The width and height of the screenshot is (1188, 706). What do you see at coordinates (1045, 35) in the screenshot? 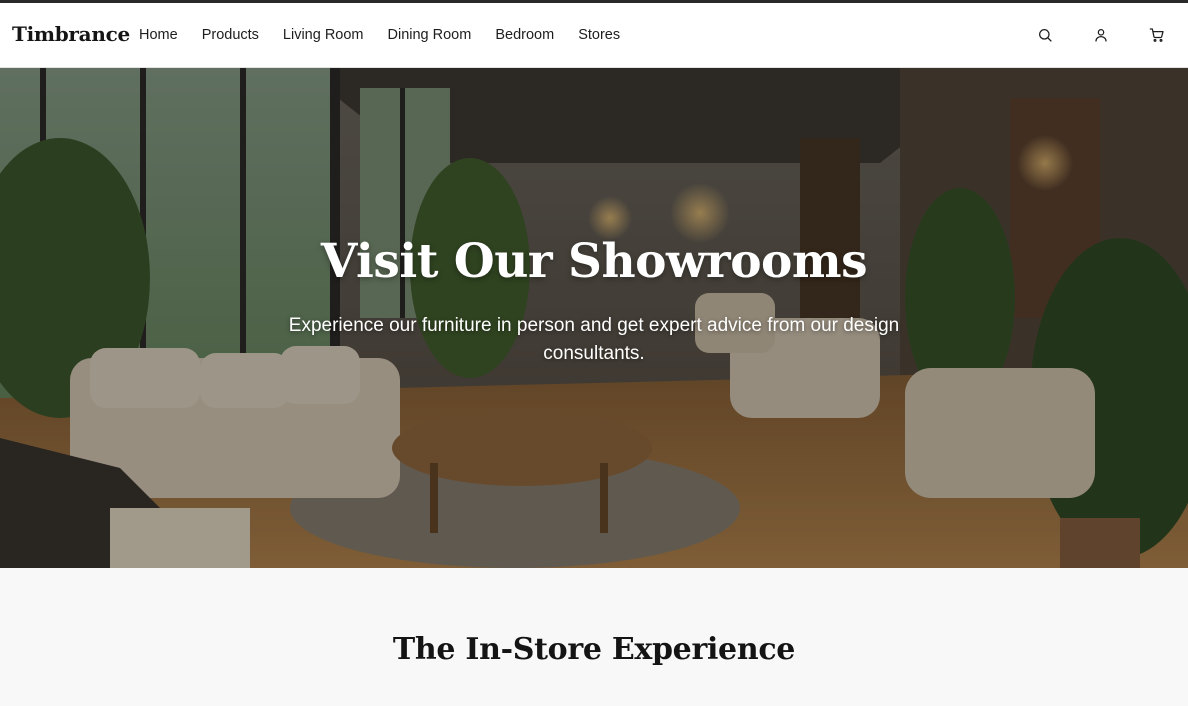
I see `search-icon` at bounding box center [1045, 35].